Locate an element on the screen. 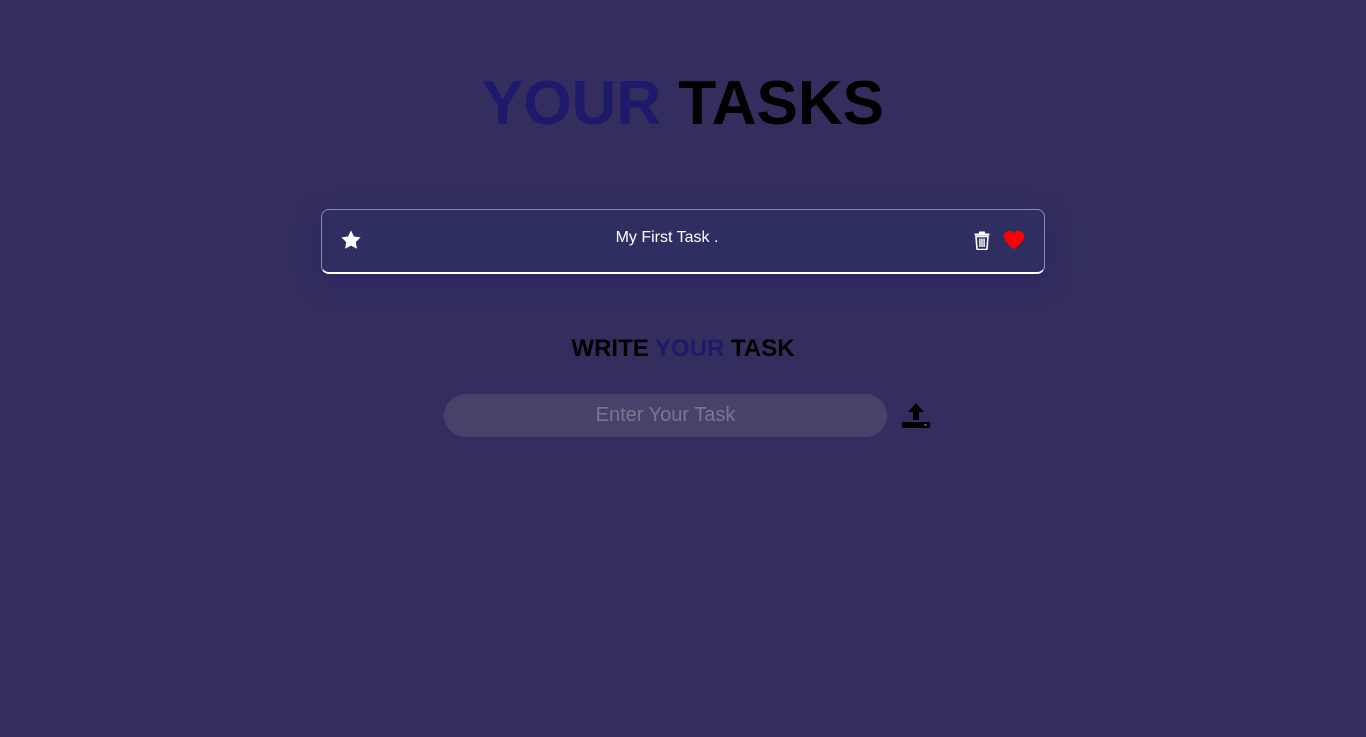 Image resolution: width=1366 pixels, height=737 pixels. trash-icon is located at coordinates (982, 240).